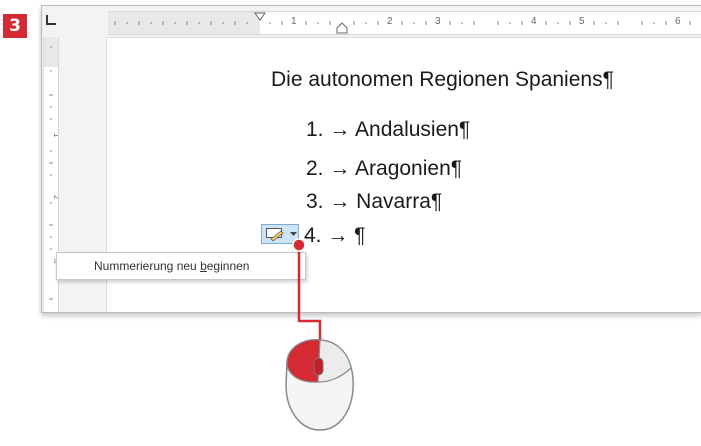 The image size is (701, 446). I want to click on mouse-icon, so click(319, 385).